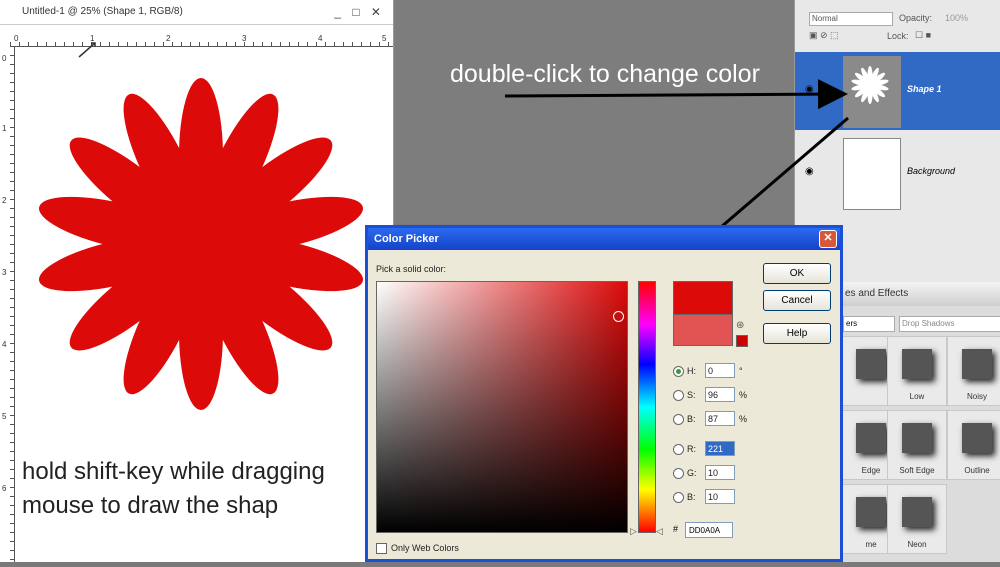  I want to click on close-icon: ✕, so click(828, 239).